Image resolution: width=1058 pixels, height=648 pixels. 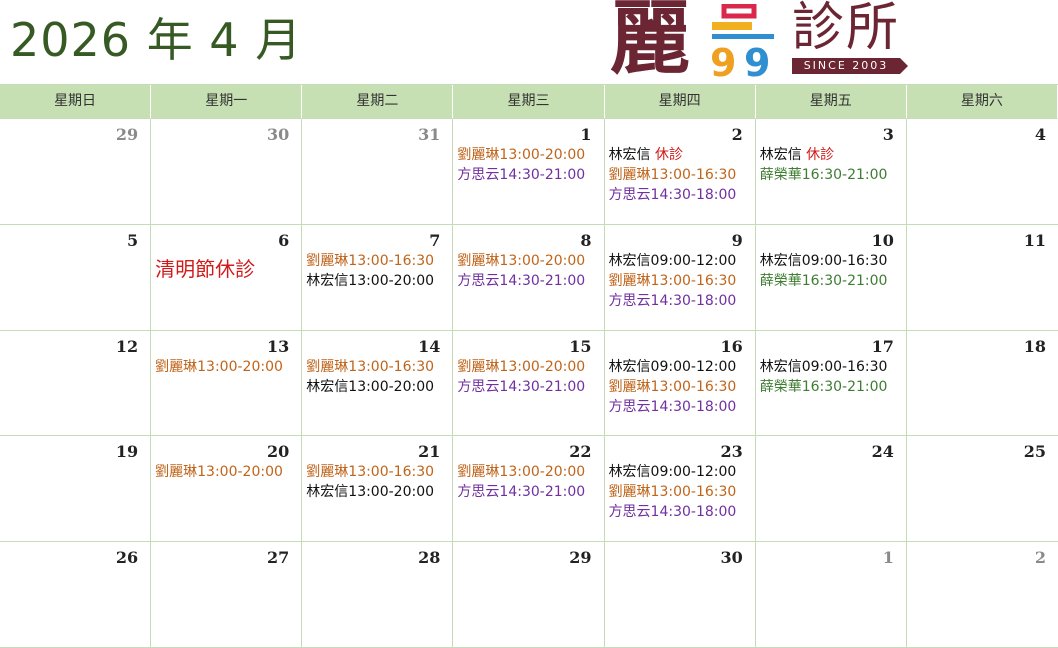 I want to click on schedule-entry: 清明節休診, so click(x=205, y=268).